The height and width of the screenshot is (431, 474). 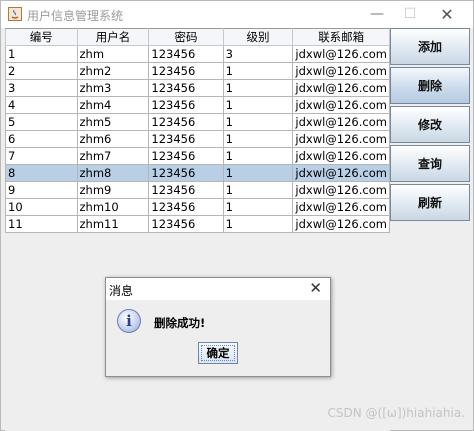 I want to click on cell-username: zhm9, so click(x=113, y=190).